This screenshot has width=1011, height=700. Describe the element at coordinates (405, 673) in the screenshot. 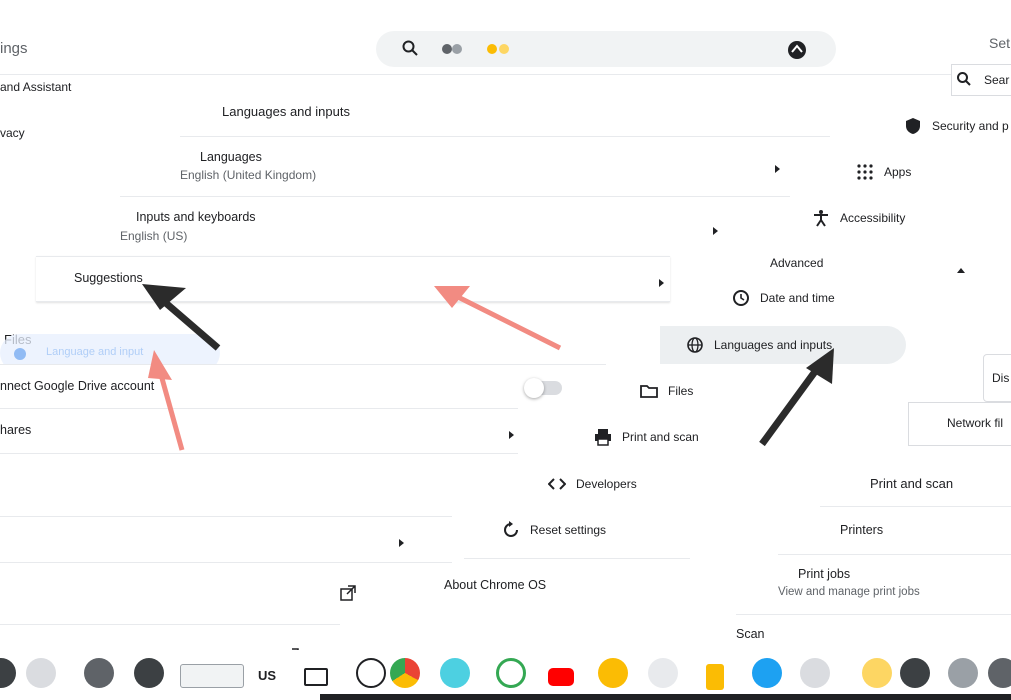

I see `chrome-icon` at that location.